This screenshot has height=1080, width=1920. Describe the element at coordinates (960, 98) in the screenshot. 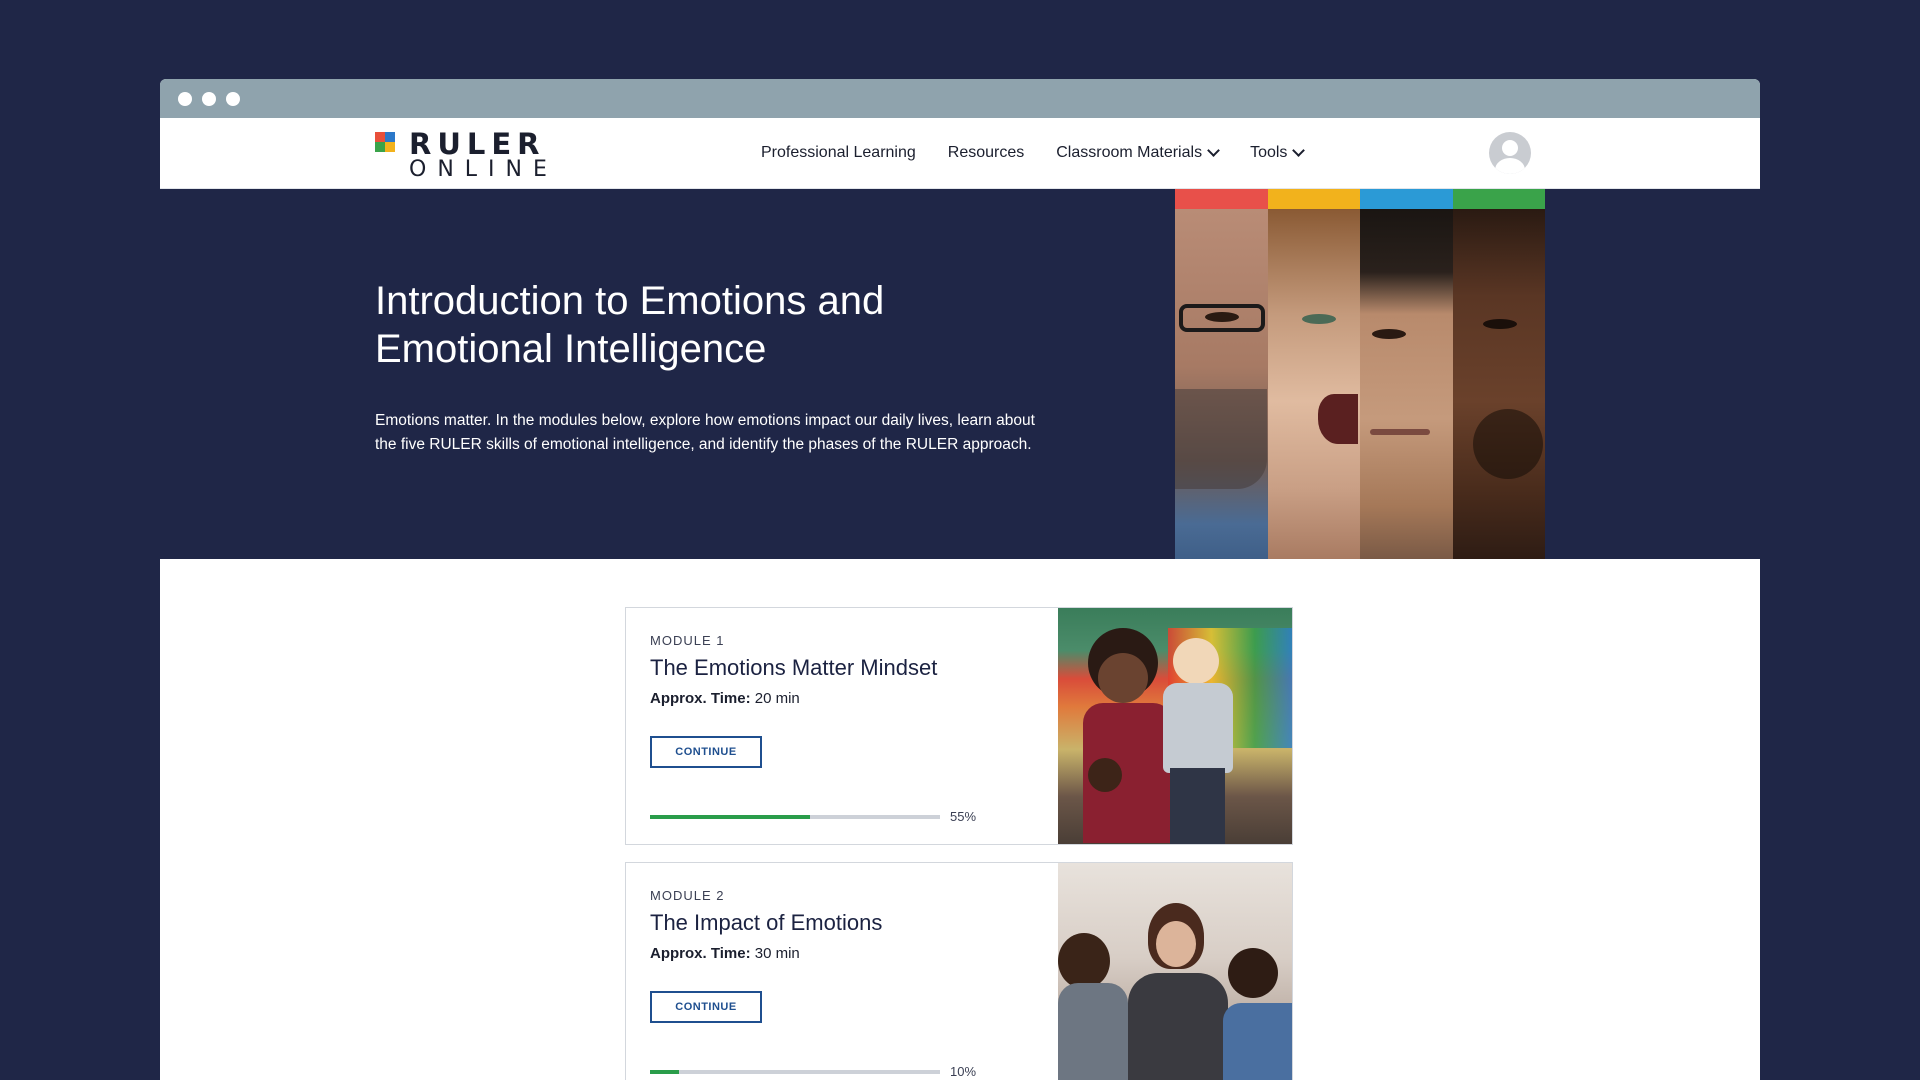

I see `window-titlebar` at that location.